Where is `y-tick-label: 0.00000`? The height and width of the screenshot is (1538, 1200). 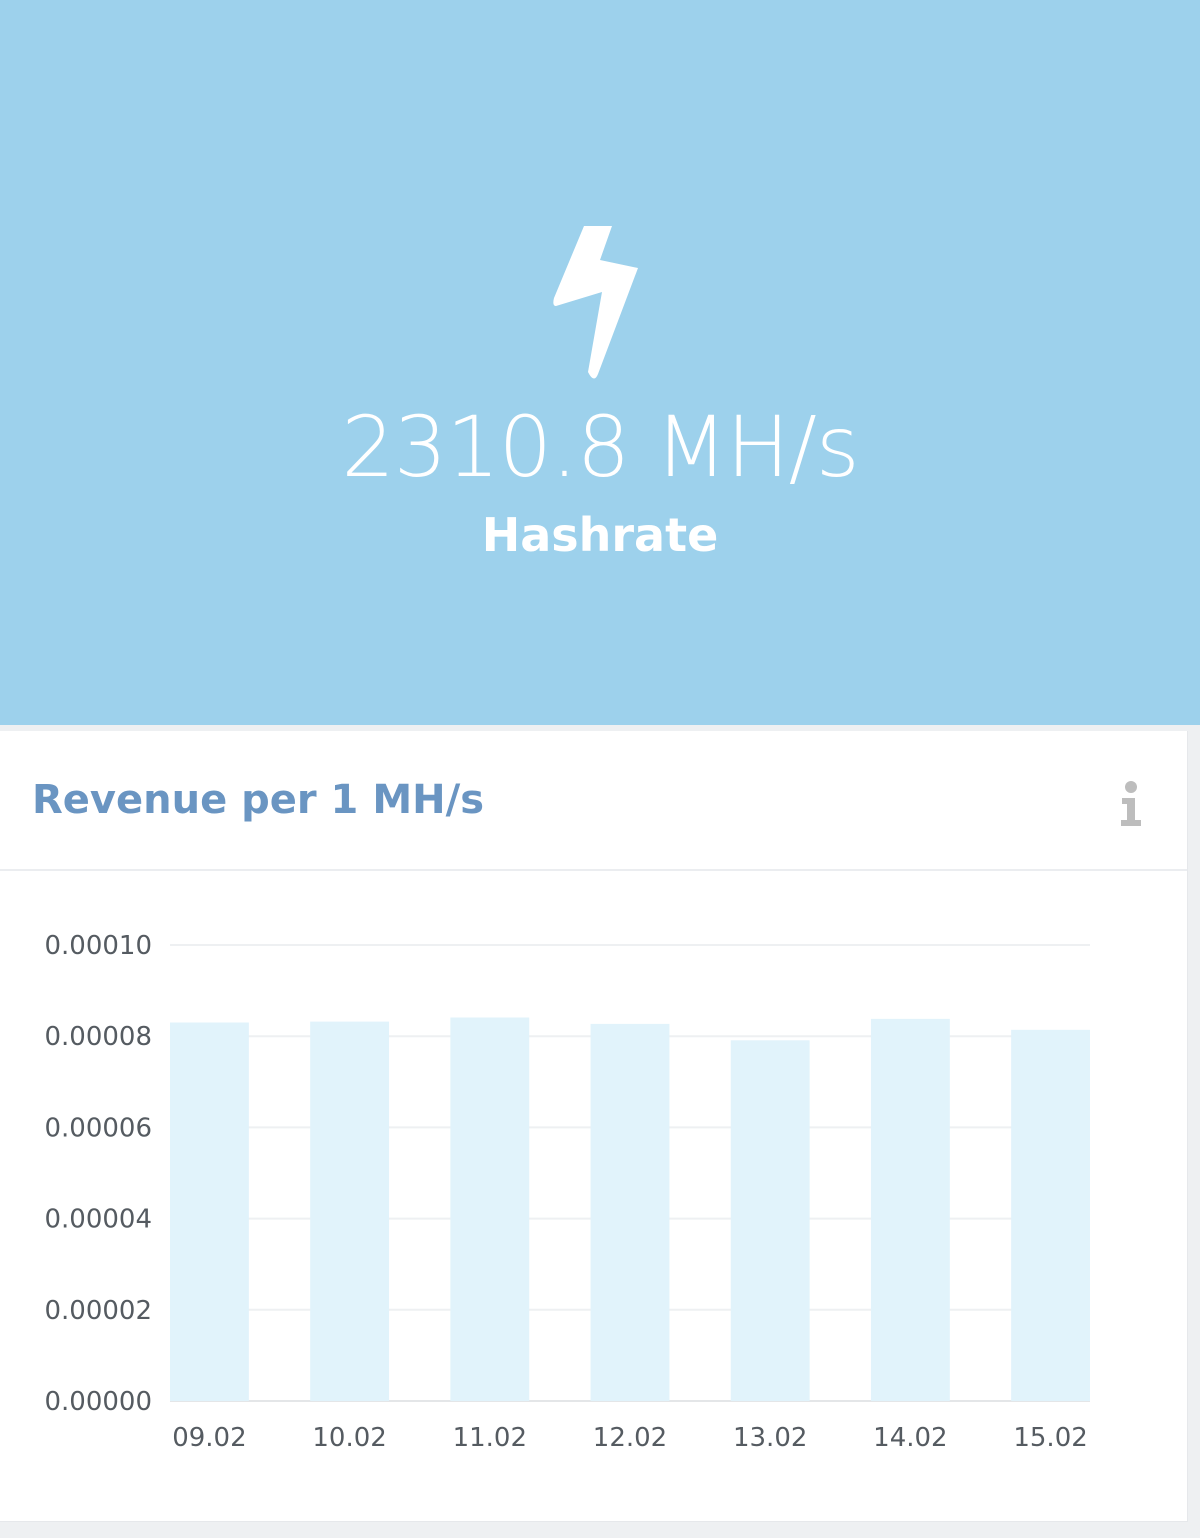
y-tick-label: 0.00000 is located at coordinates (98, 1402).